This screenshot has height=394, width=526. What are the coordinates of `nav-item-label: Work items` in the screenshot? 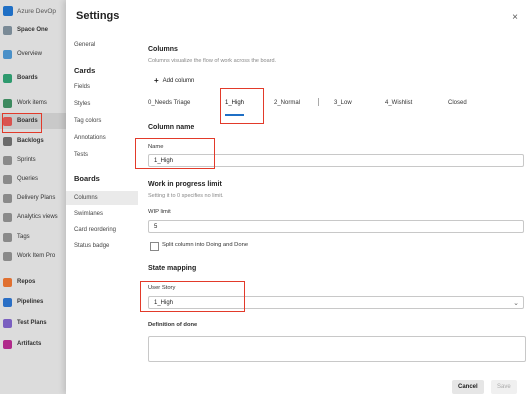 It's located at (32, 103).